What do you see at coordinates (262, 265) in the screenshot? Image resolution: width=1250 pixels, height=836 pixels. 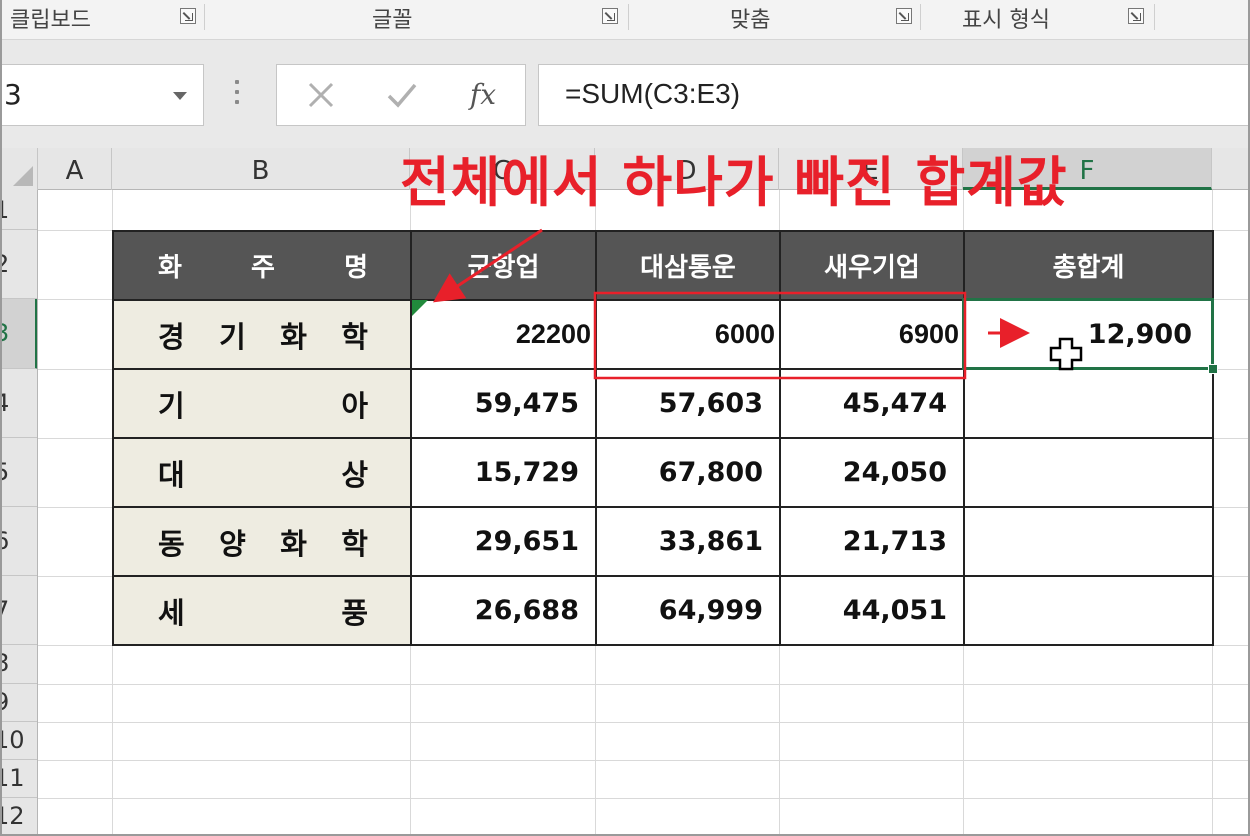 I see `header-company-name: 화 주 명` at bounding box center [262, 265].